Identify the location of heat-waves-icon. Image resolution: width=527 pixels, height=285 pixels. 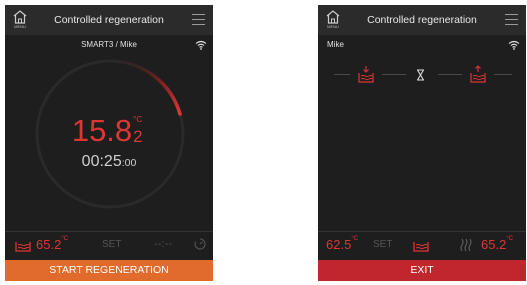
(466, 245).